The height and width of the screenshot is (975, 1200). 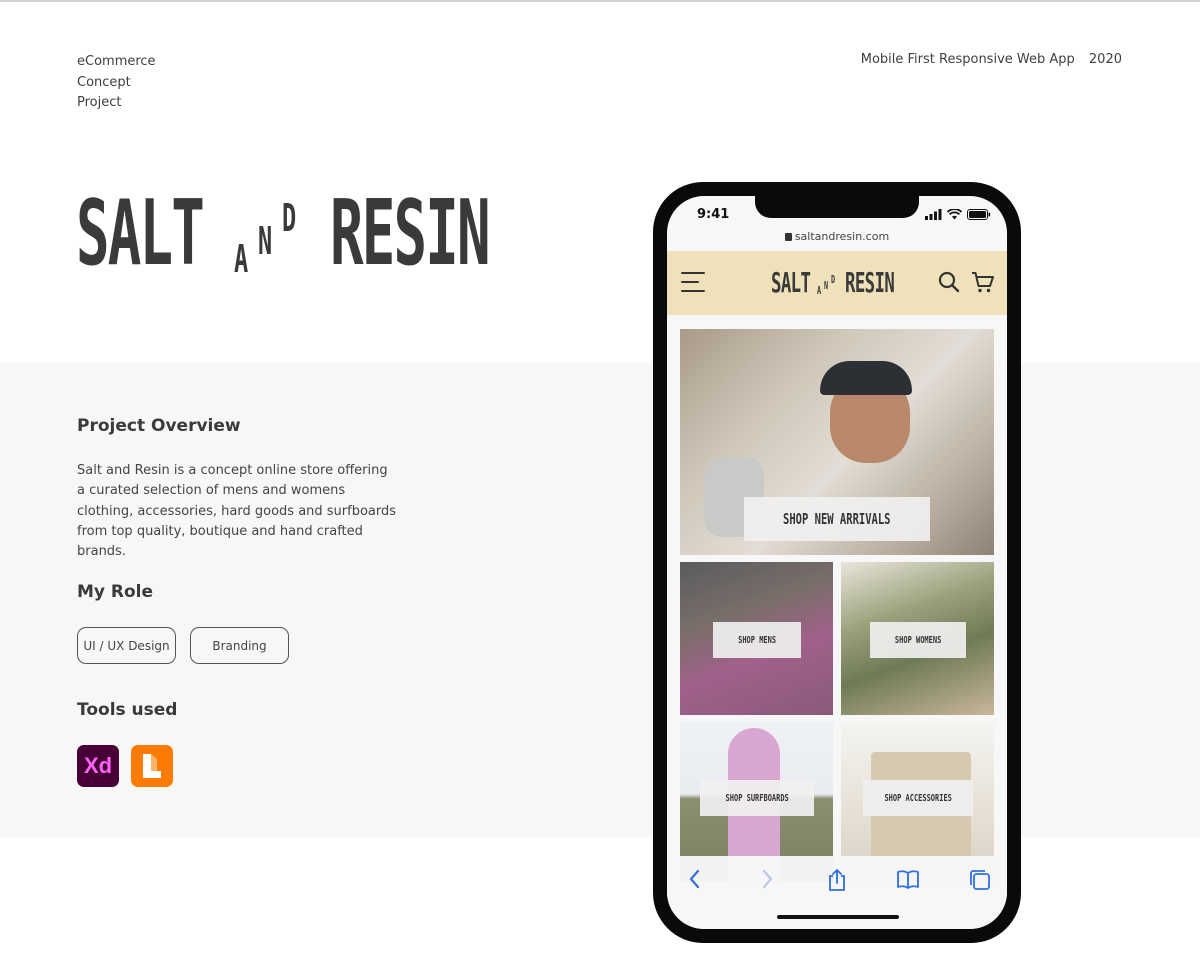 I want to click on phone-notch, so click(x=837, y=207).